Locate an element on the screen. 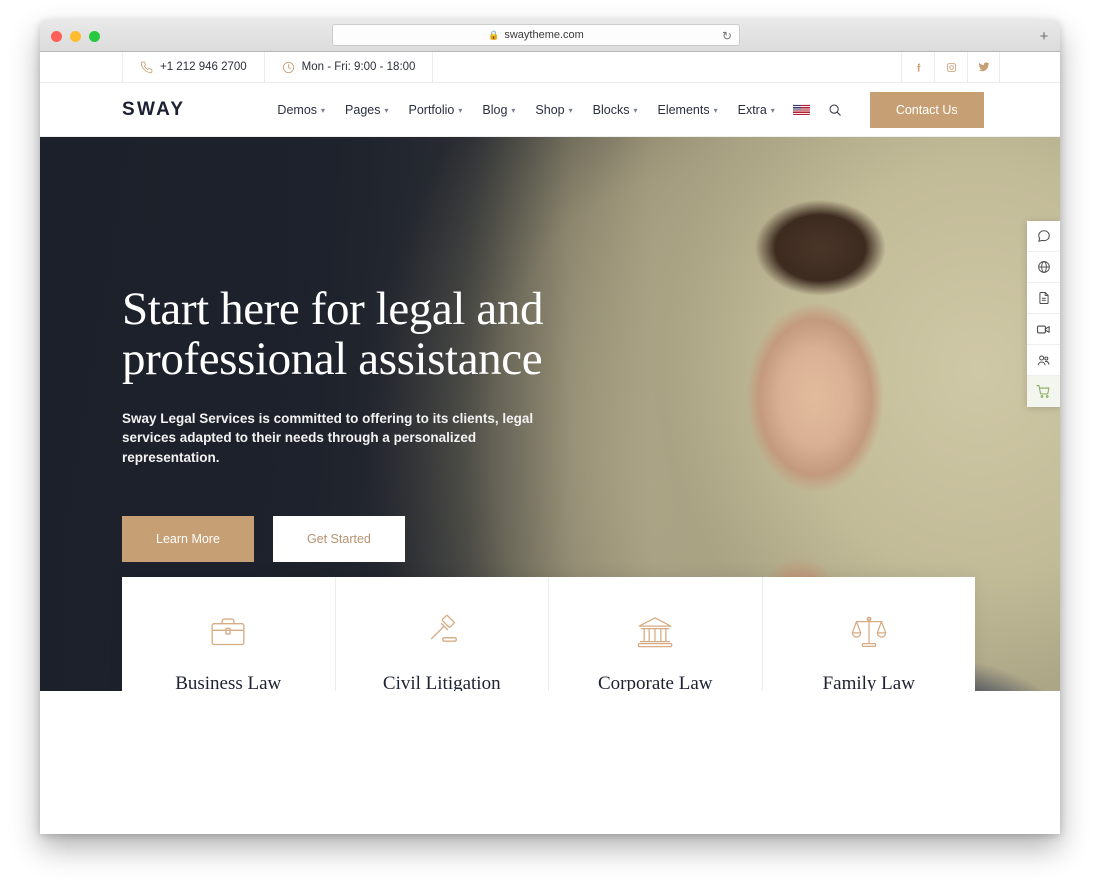 This screenshot has height=891, width=1100. traffic-lights is located at coordinates (75, 36).